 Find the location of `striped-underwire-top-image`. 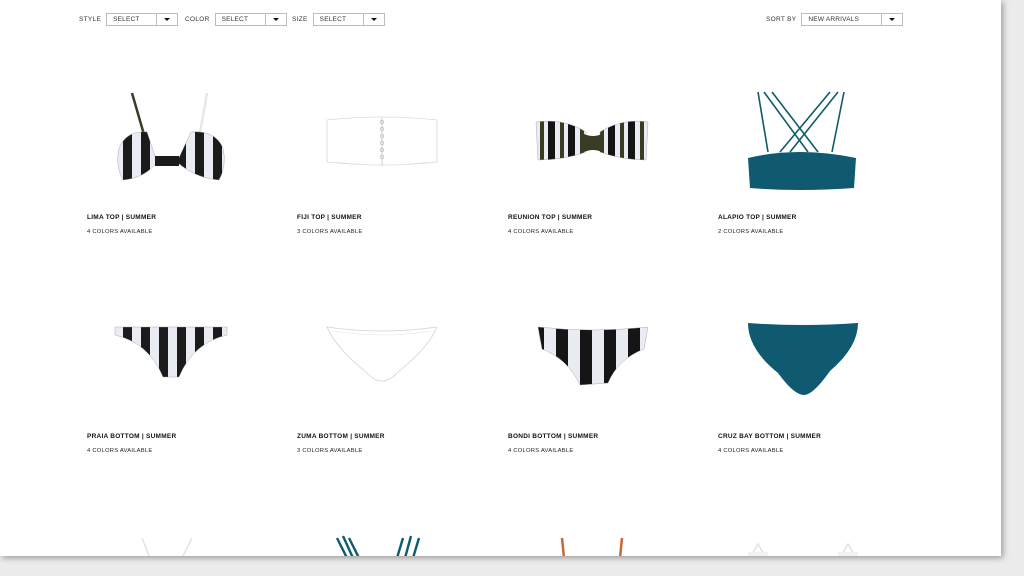

striped-underwire-top-image is located at coordinates (167, 143).